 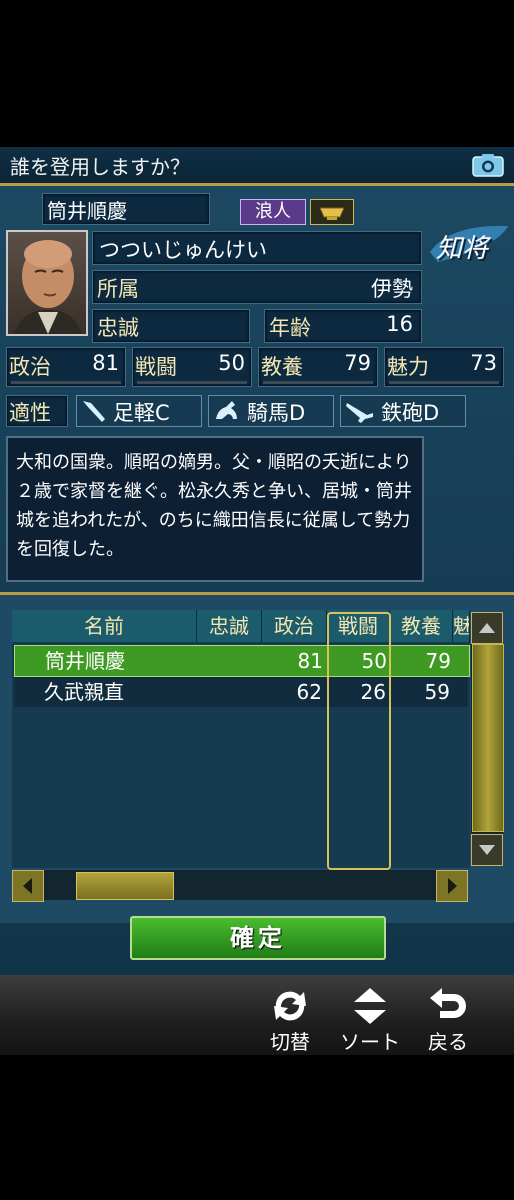 I want to click on switch-label: 切替, so click(x=290, y=1042).